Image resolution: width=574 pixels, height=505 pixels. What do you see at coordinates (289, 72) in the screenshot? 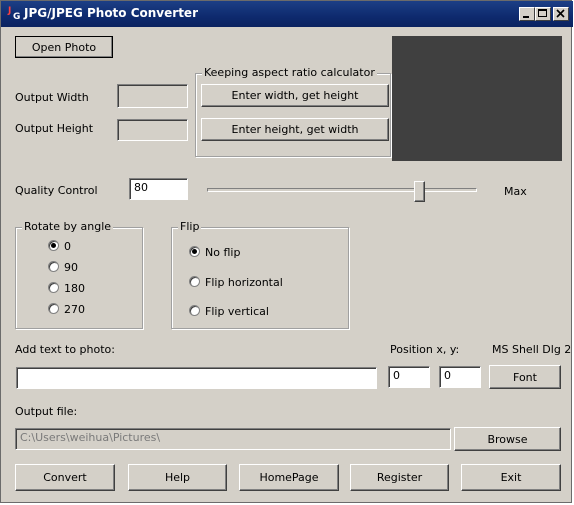
I see `aspect-ratio-group-title: Keeping aspect ratio calculator` at bounding box center [289, 72].